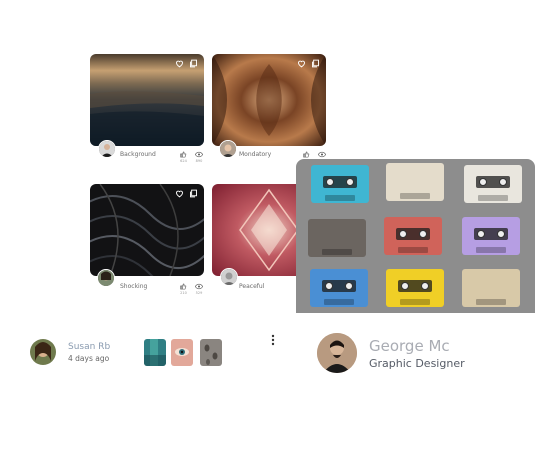  Describe the element at coordinates (409, 346) in the screenshot. I see `profile-name: George Mc` at that location.